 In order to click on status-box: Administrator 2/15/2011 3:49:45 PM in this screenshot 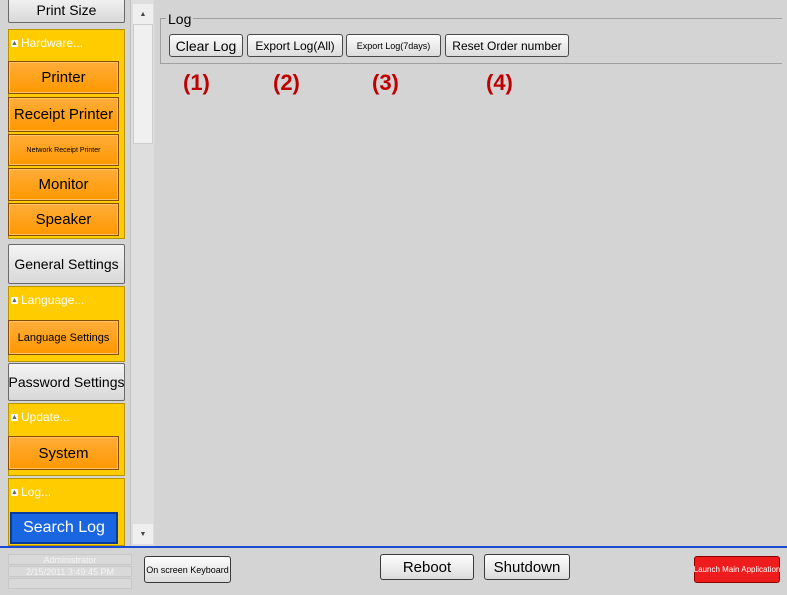, I will do `click(70, 572)`.